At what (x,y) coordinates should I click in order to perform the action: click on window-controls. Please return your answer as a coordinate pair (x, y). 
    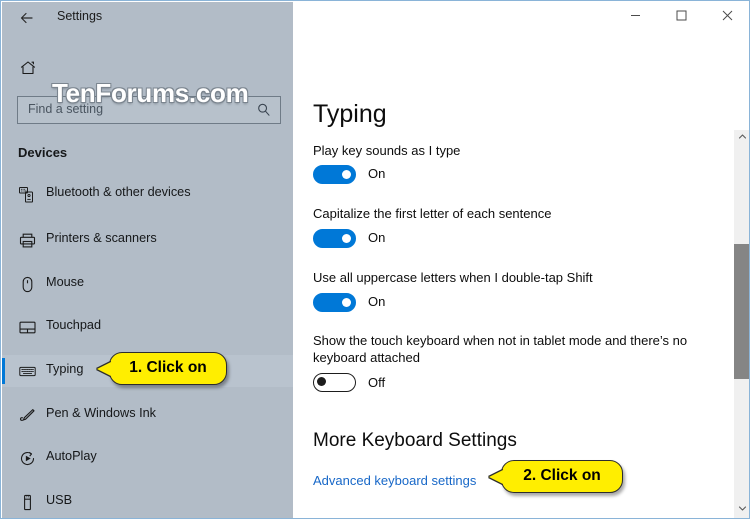
    Looking at the image, I should click on (679, 17).